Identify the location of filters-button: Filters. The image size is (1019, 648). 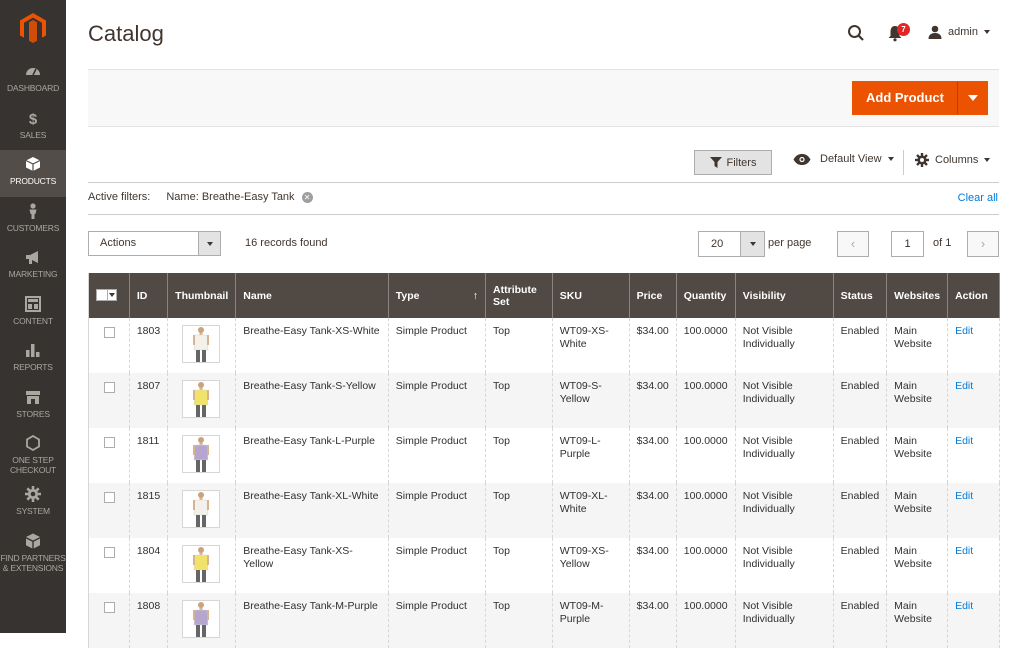
(733, 162).